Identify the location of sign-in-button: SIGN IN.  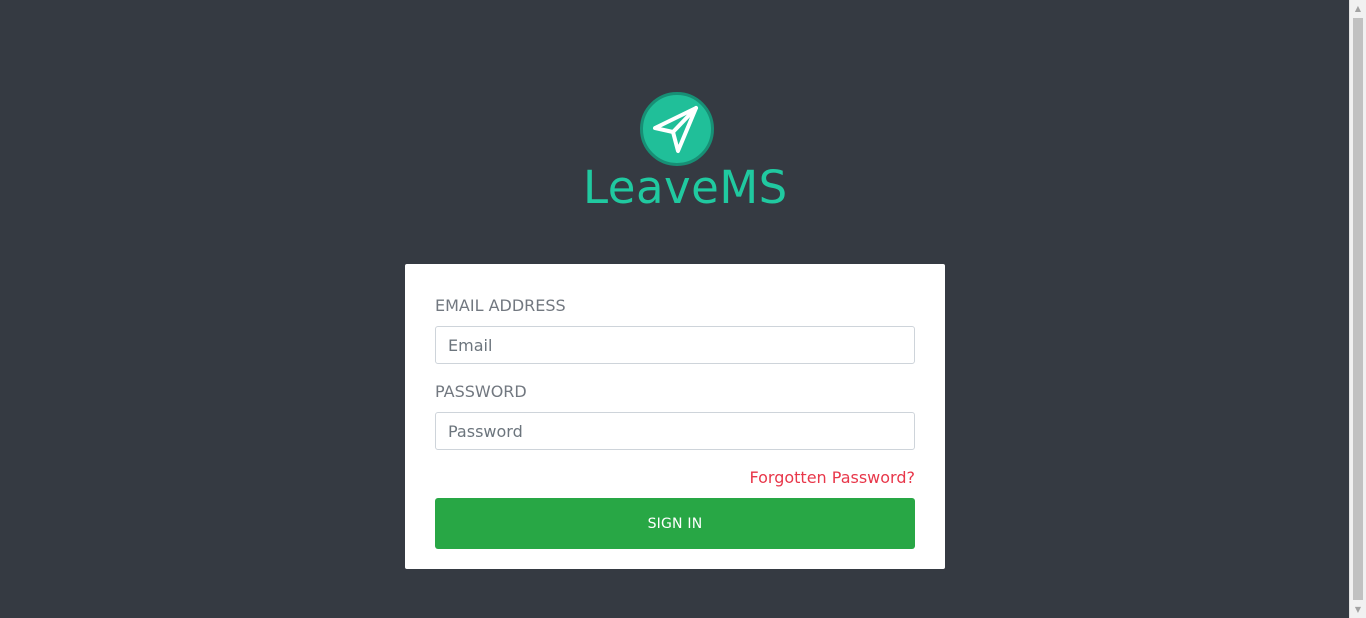
(675, 523).